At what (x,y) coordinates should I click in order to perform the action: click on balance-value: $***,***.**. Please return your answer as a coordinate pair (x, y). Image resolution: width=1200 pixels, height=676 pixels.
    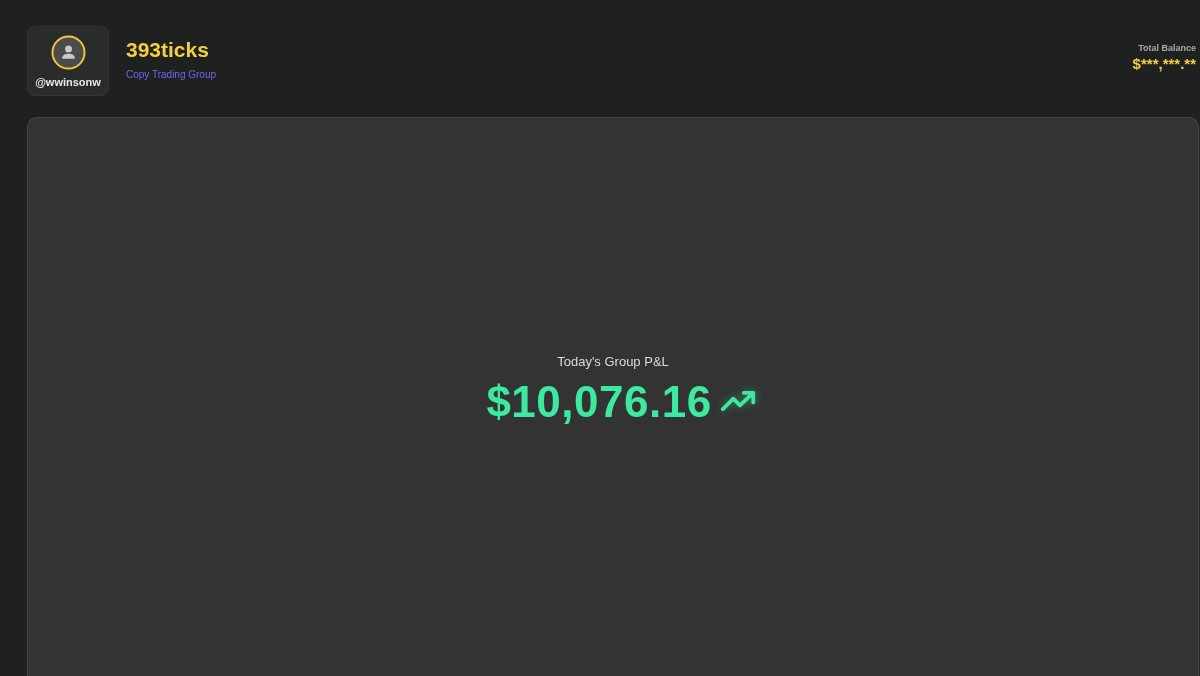
    Looking at the image, I should click on (1164, 64).